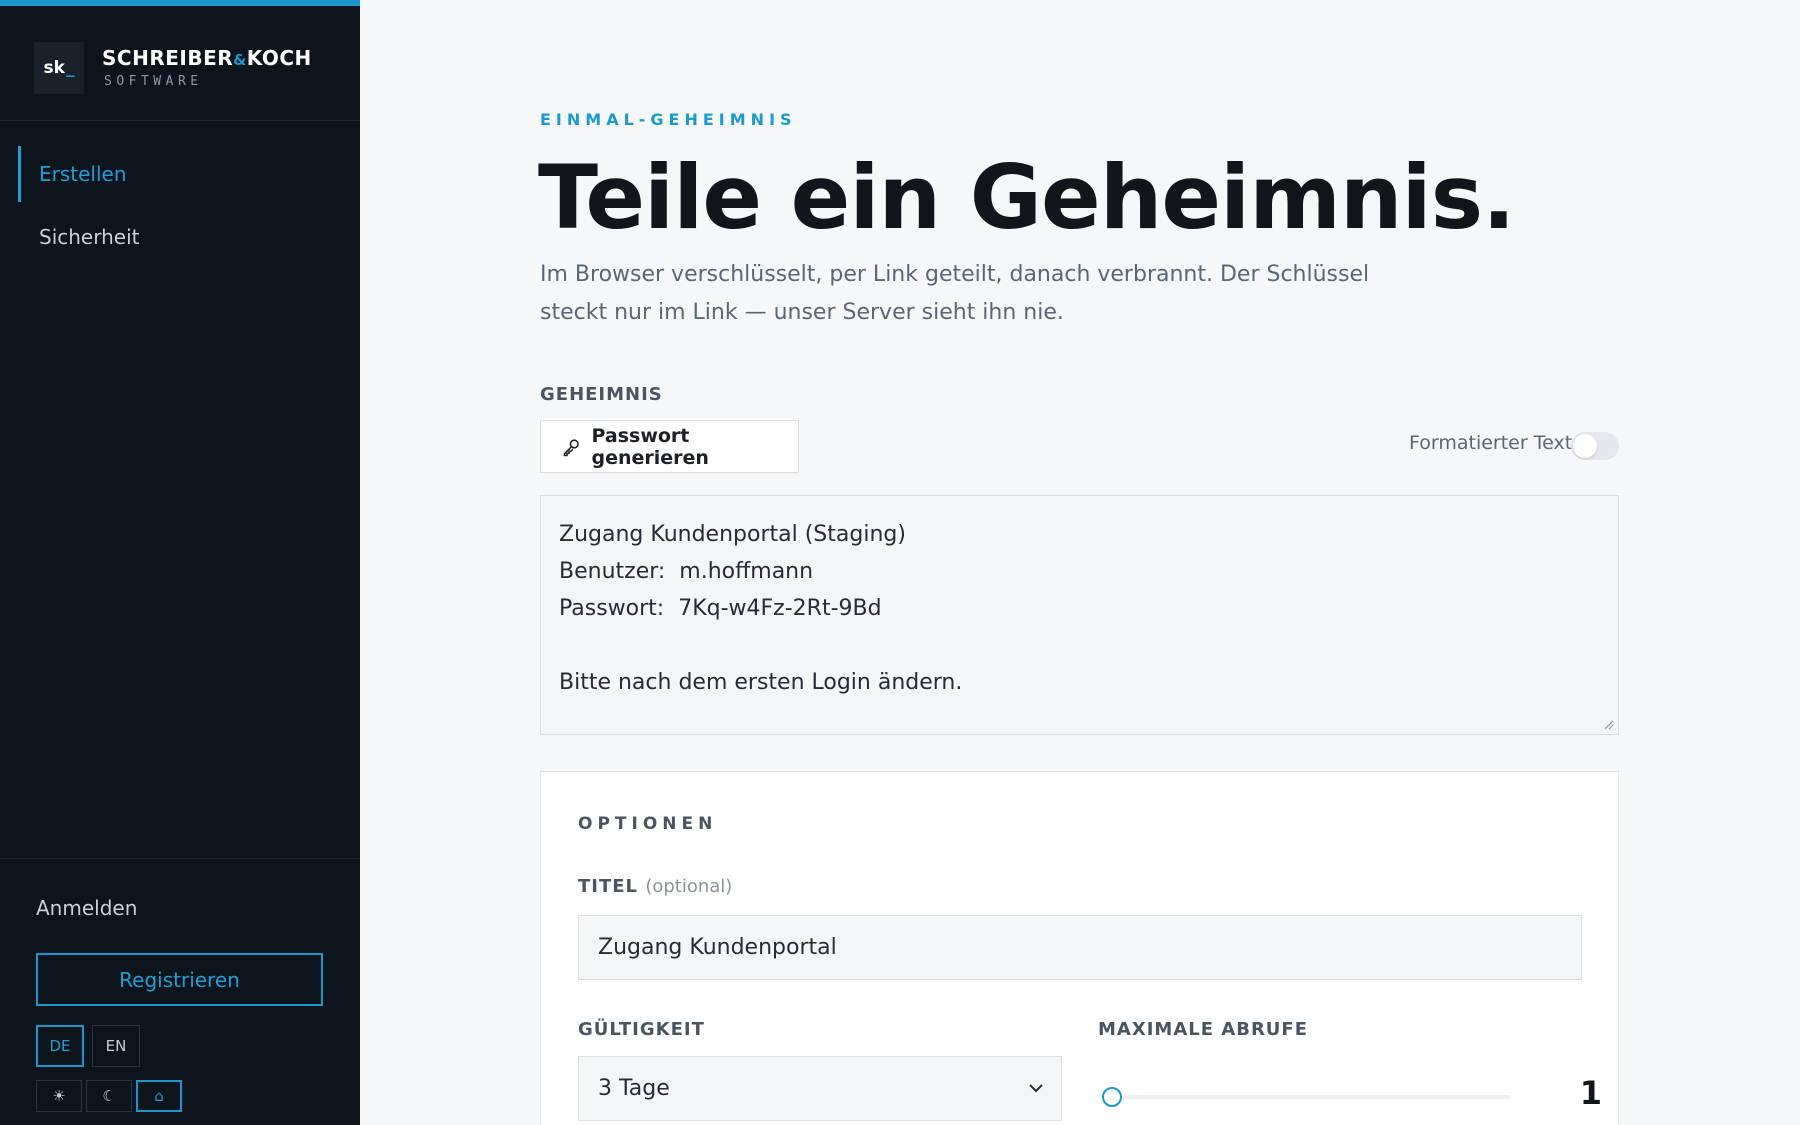  I want to click on validity-label: GÜLTIGKEIT, so click(641, 1029).